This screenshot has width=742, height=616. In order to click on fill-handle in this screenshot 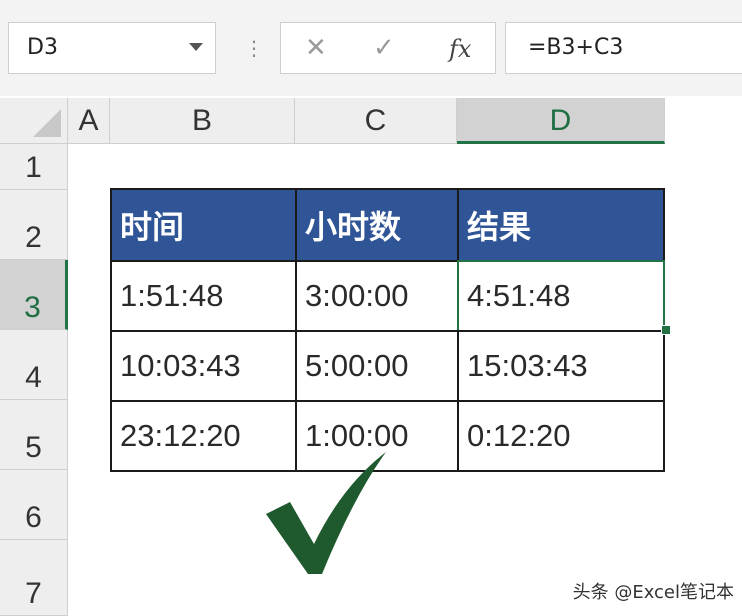, I will do `click(666, 330)`.